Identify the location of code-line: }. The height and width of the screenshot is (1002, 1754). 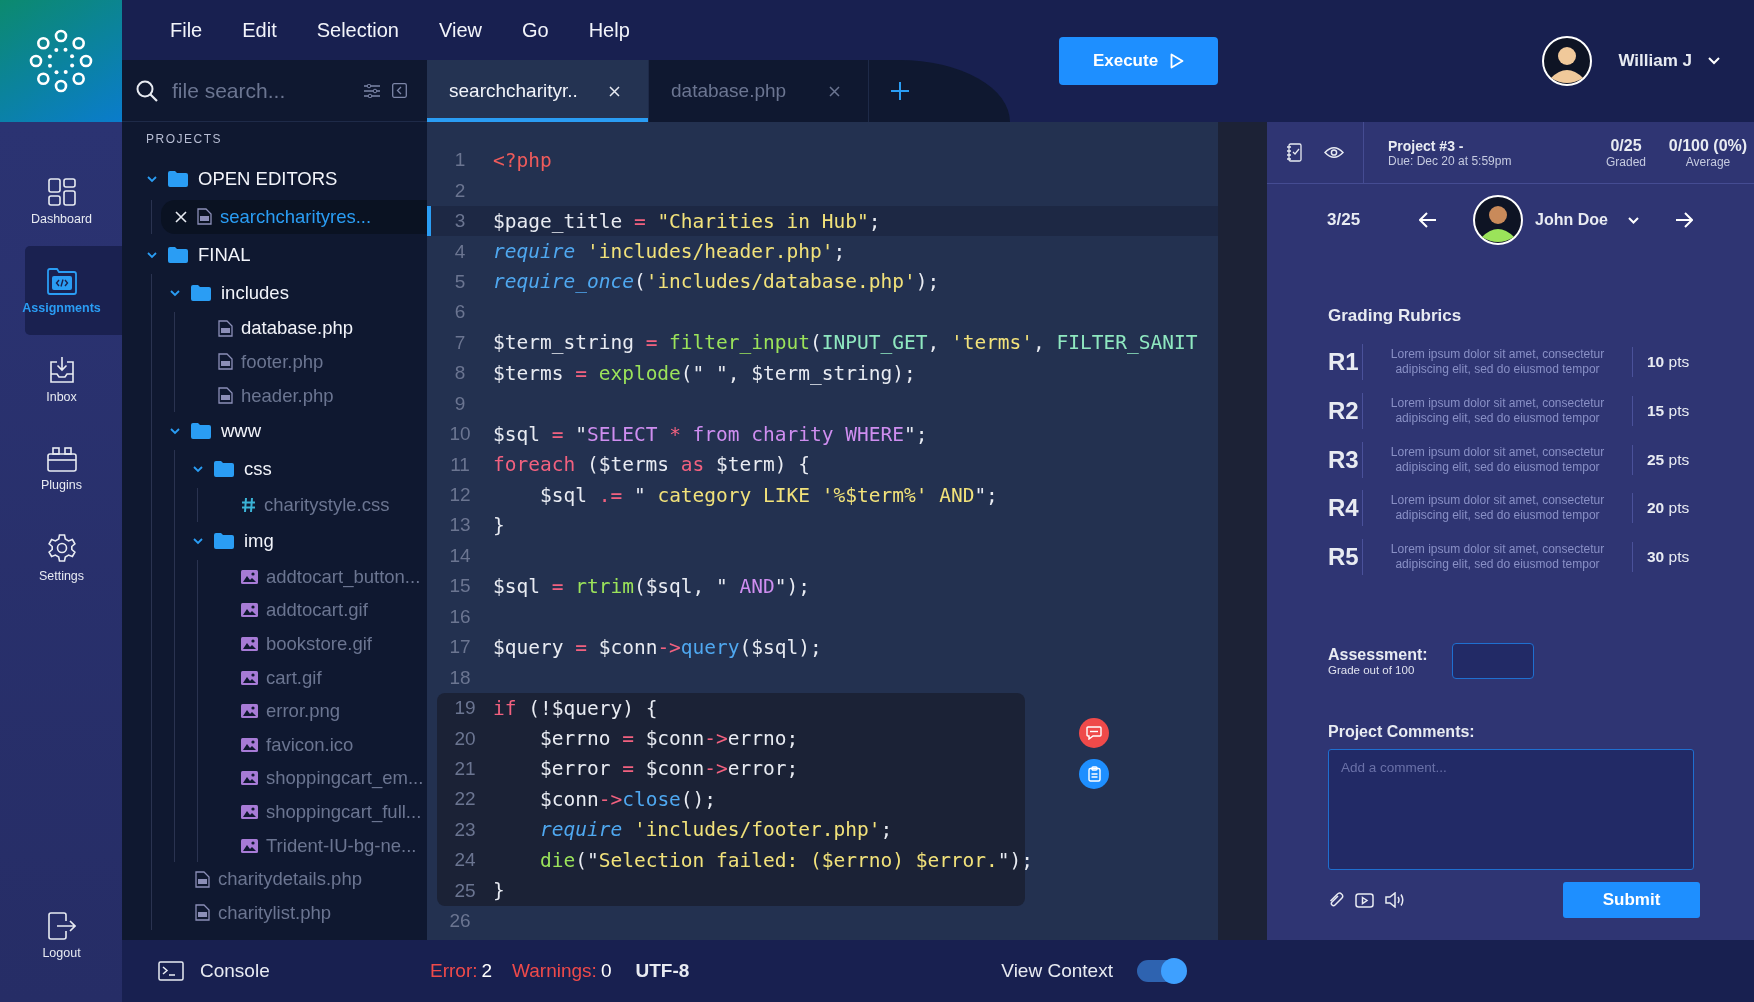
(499, 891).